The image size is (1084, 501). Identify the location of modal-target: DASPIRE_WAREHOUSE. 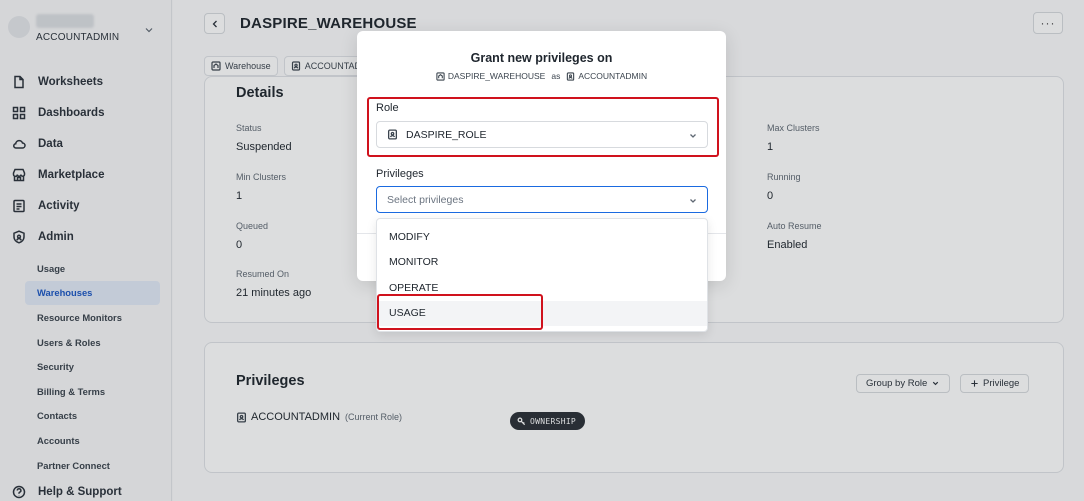
(496, 76).